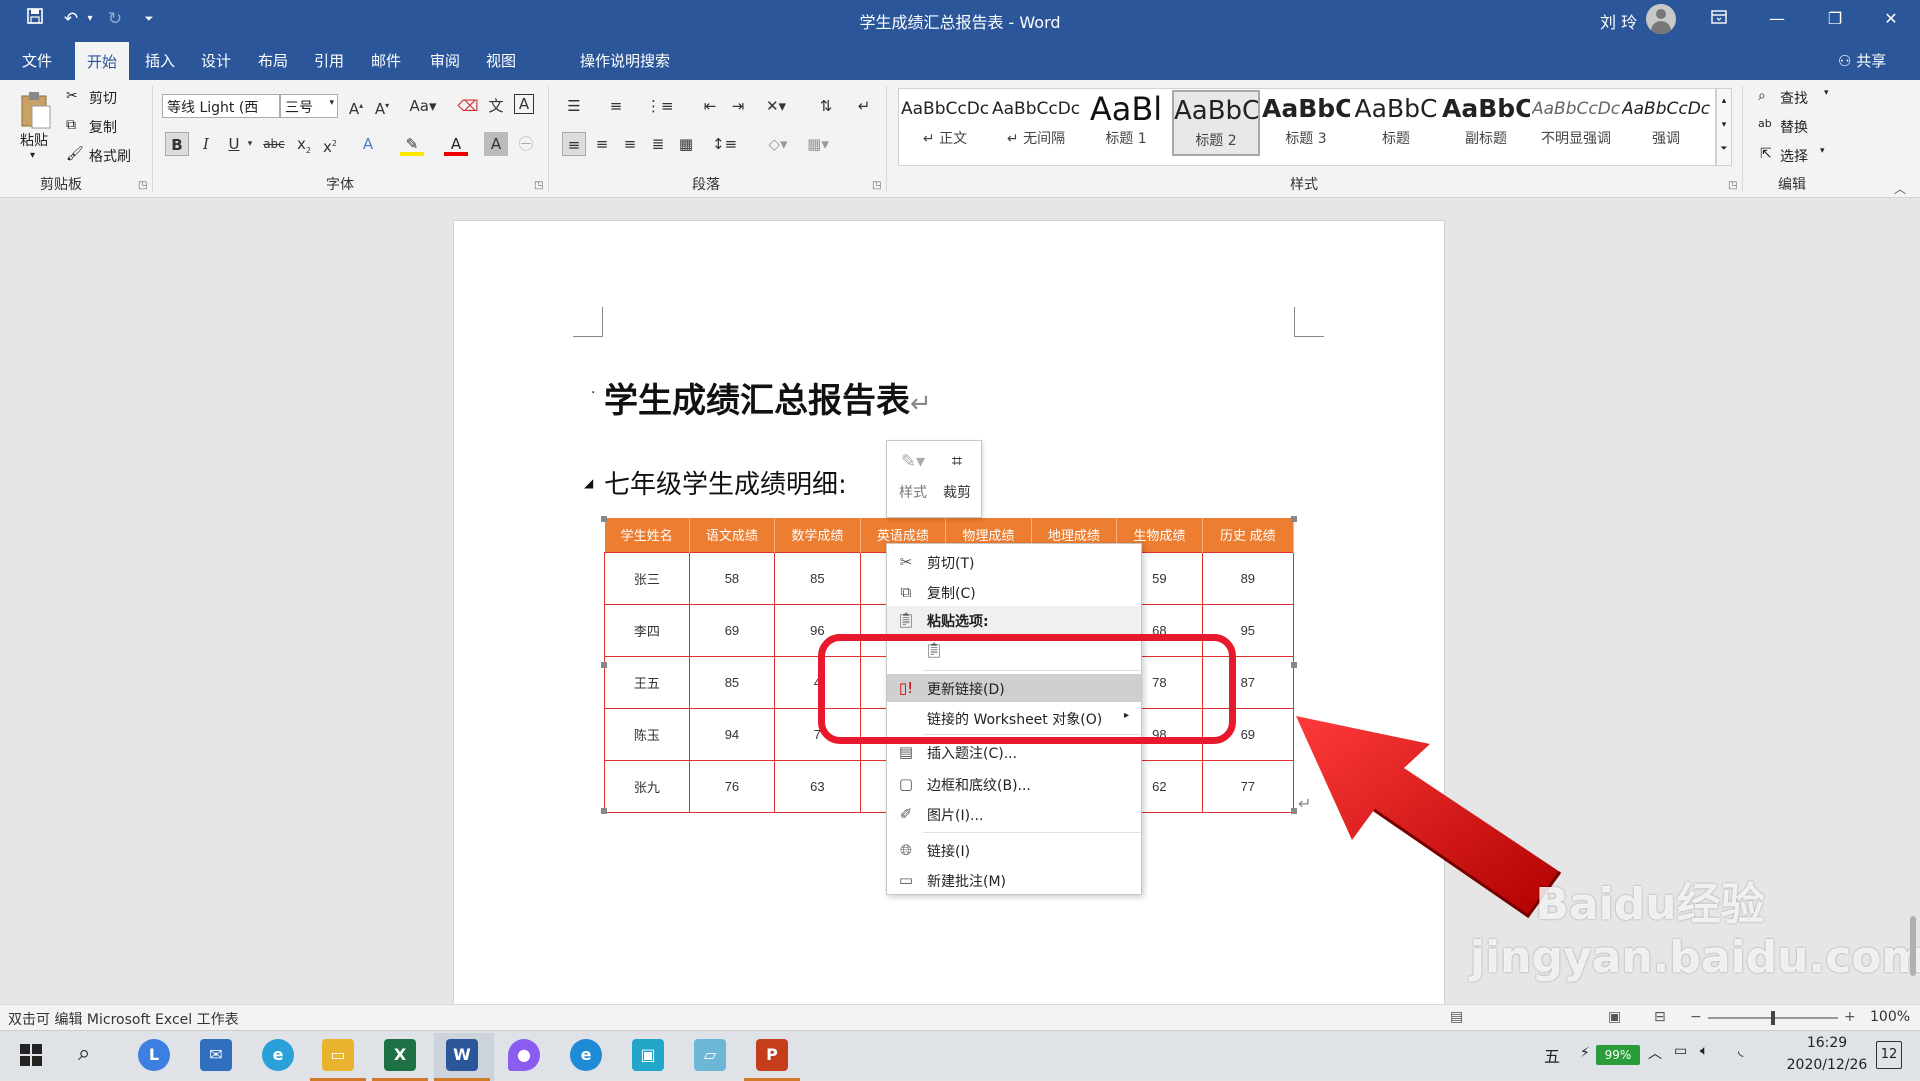 The width and height of the screenshot is (1920, 1081). What do you see at coordinates (648, 1055) in the screenshot?
I see `app-icon: ▣` at bounding box center [648, 1055].